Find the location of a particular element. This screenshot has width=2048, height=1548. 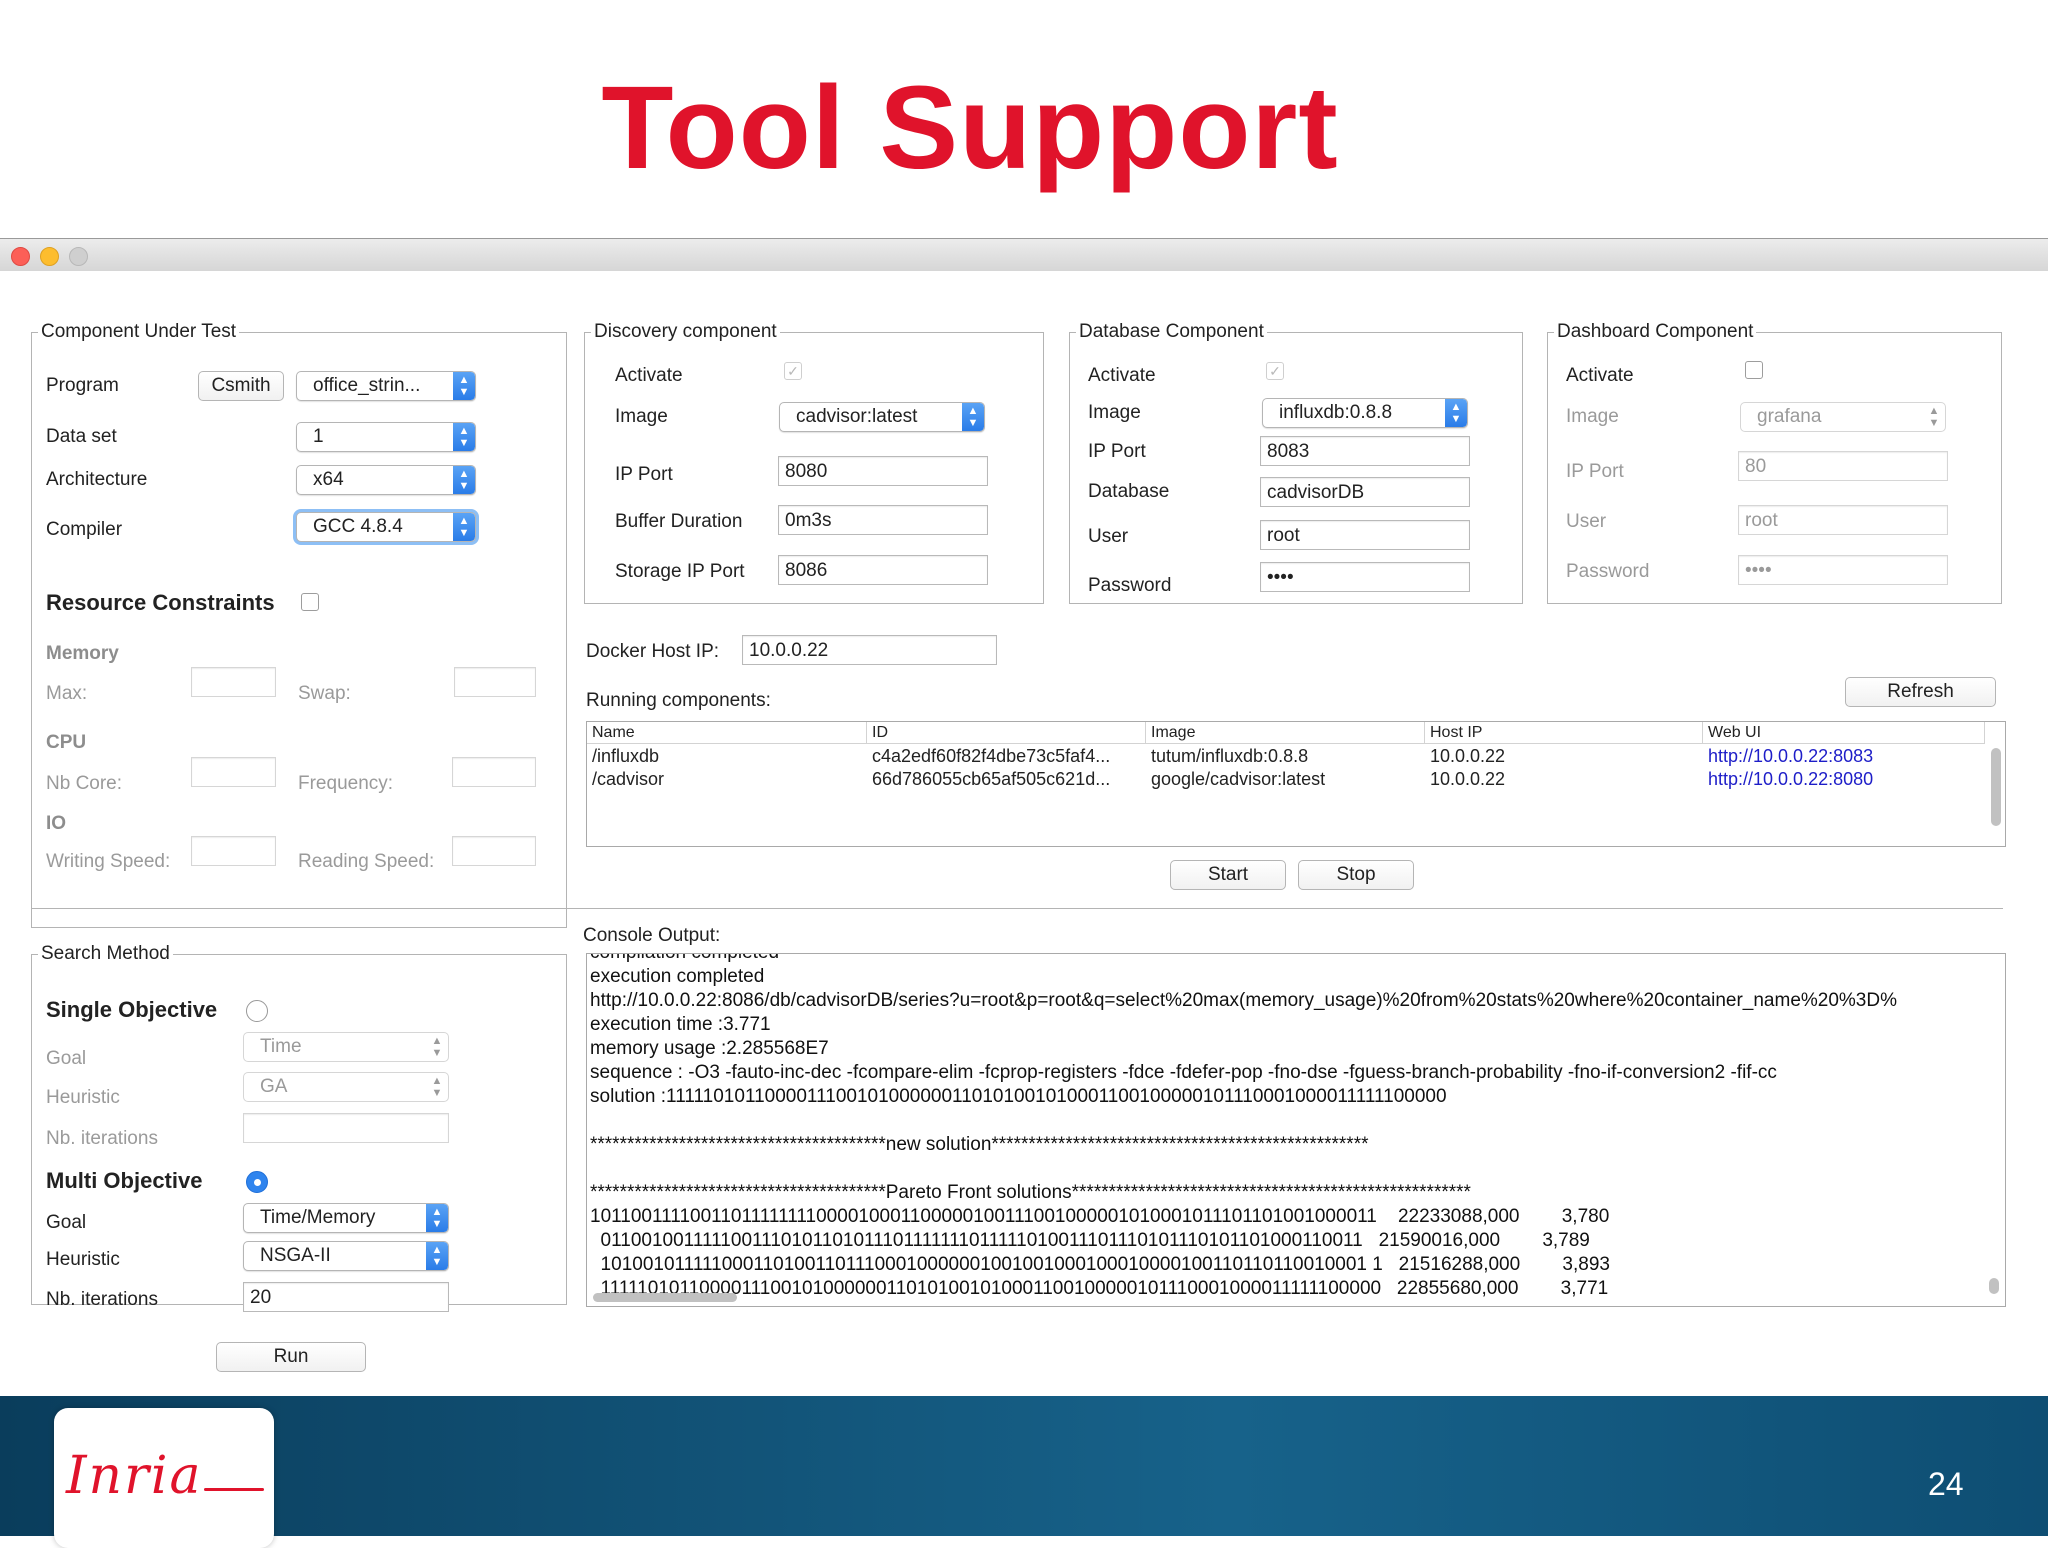

database-user-label: User is located at coordinates (1108, 536).